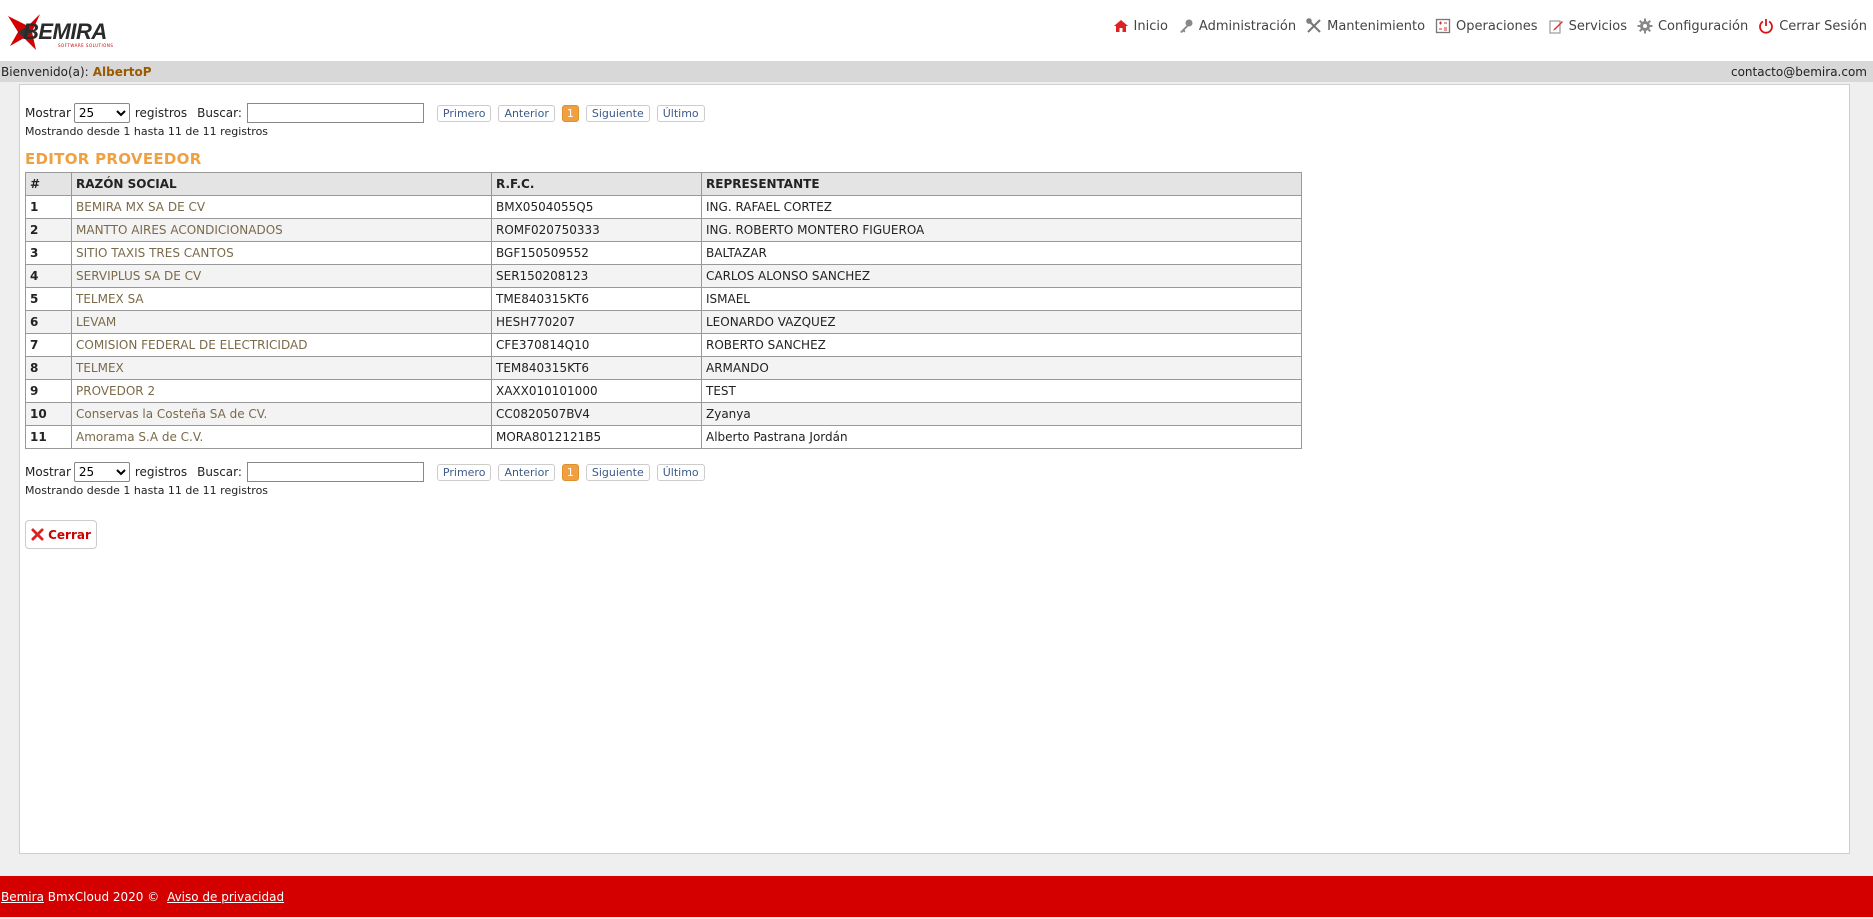 This screenshot has width=1873, height=919. I want to click on nav-label: Administración, so click(1247, 26).